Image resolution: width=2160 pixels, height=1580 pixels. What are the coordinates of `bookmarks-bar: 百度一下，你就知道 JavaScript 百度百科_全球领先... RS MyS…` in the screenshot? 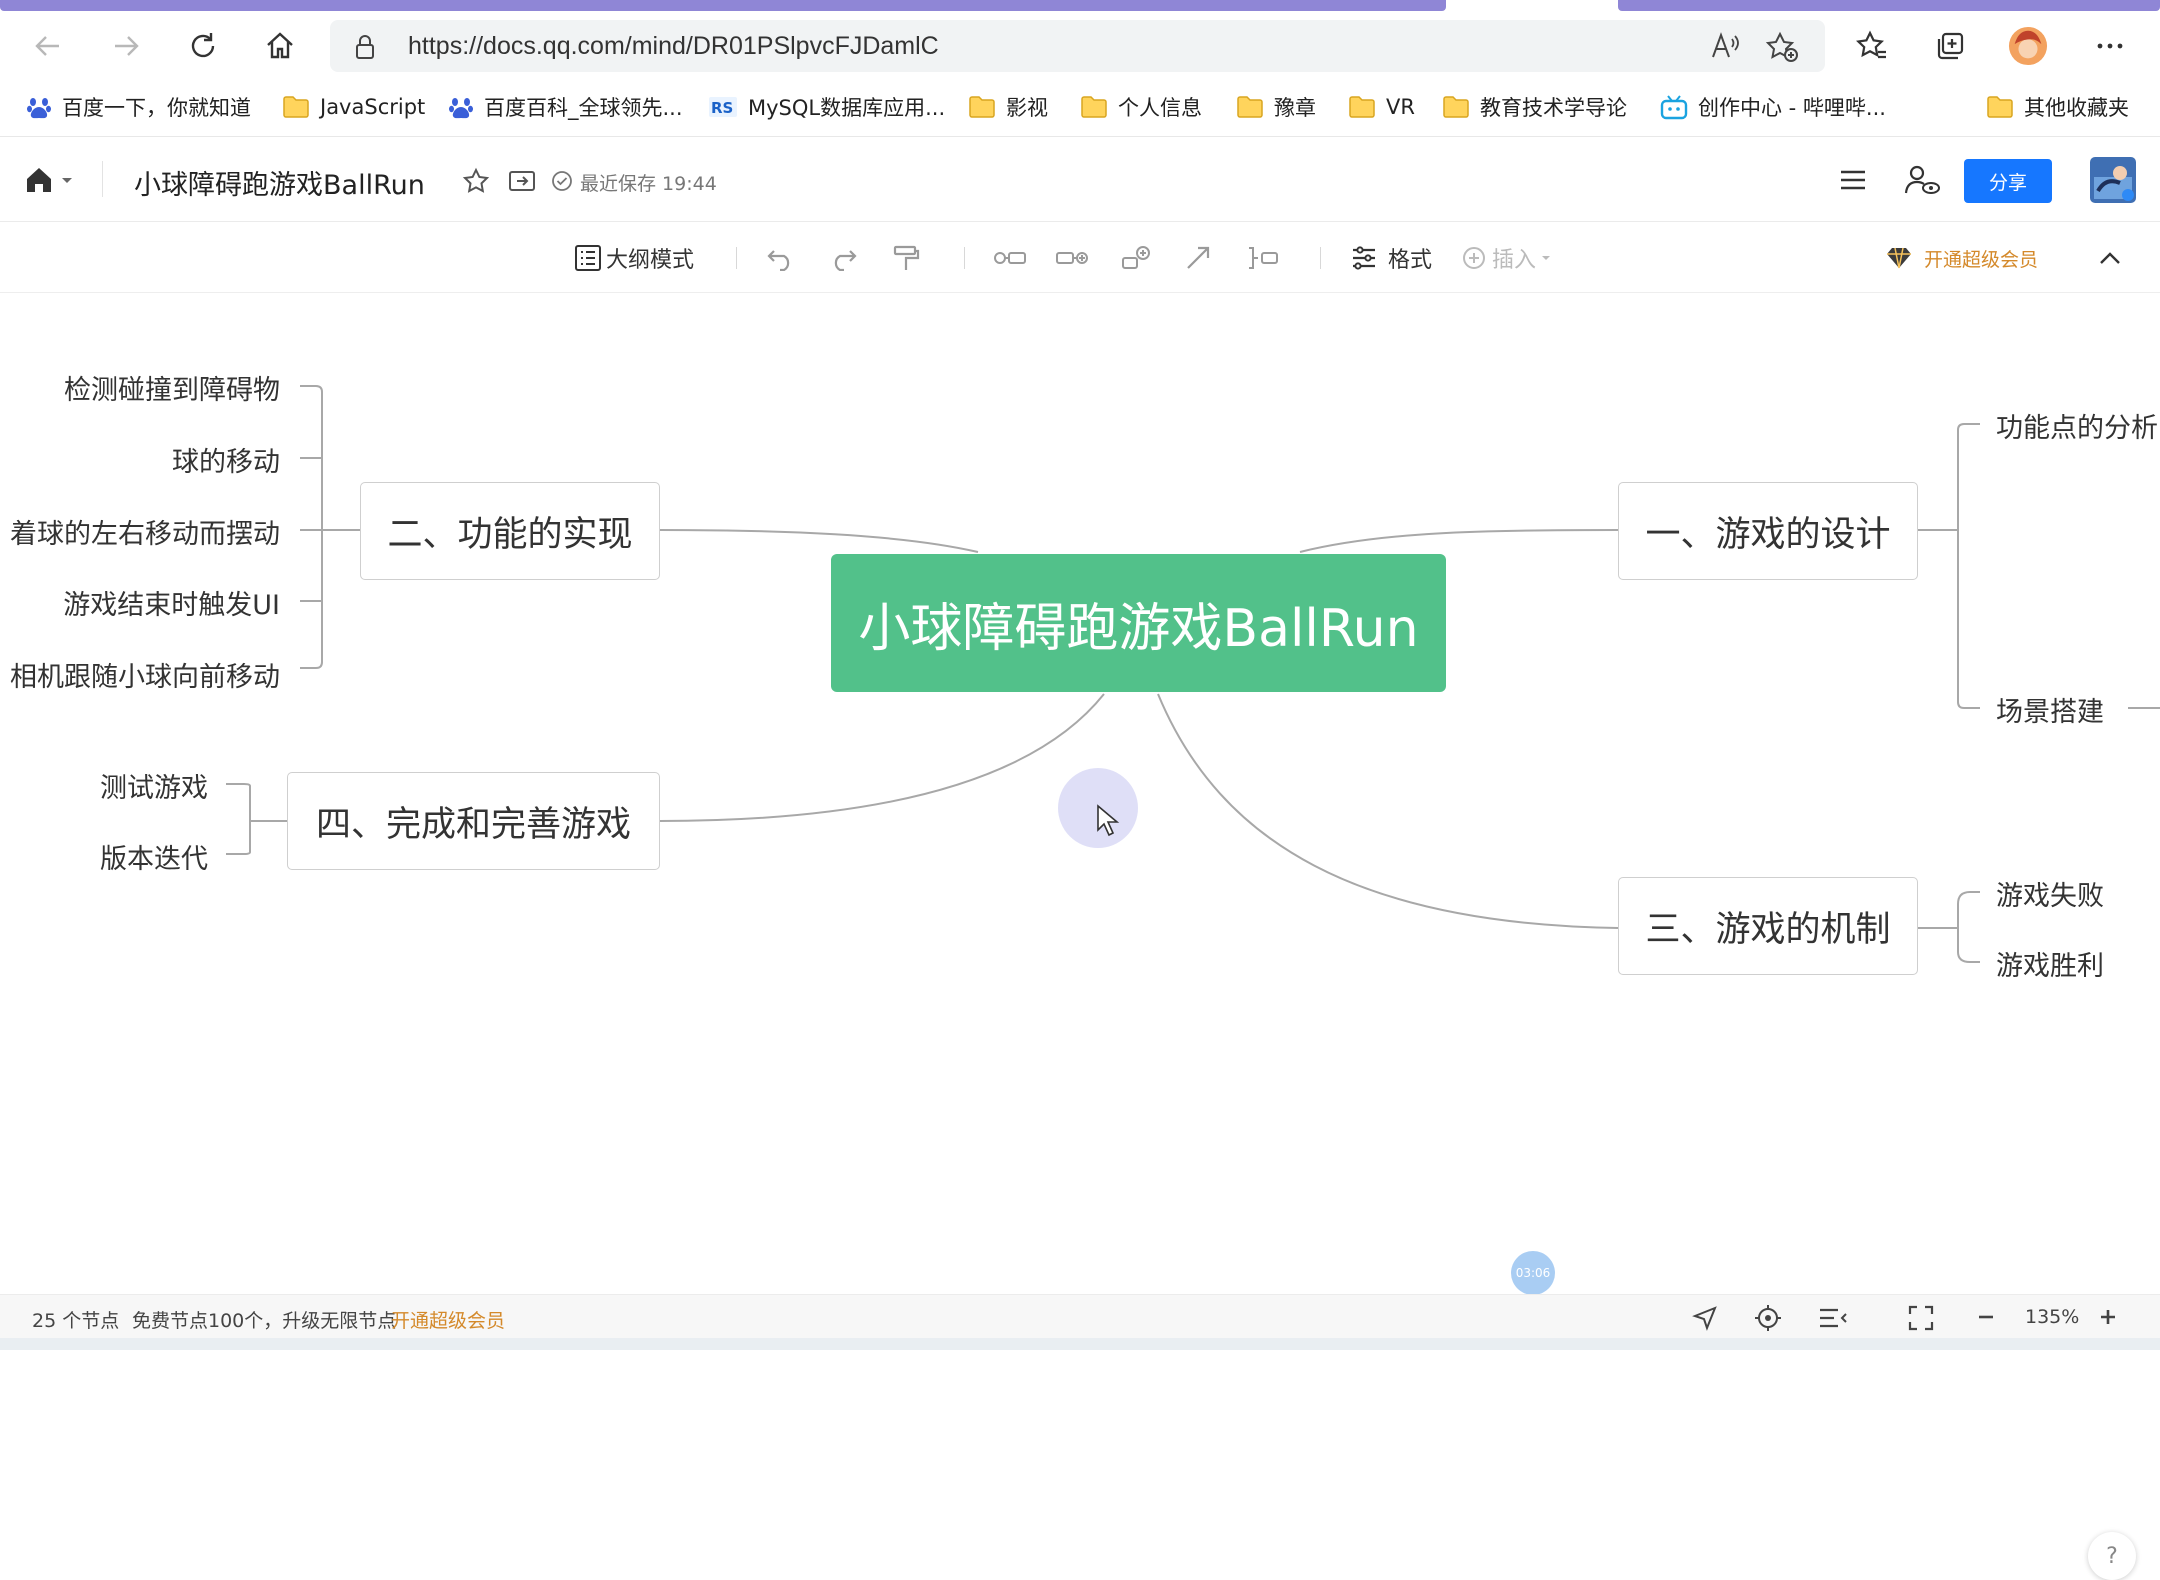 It's located at (1080, 107).